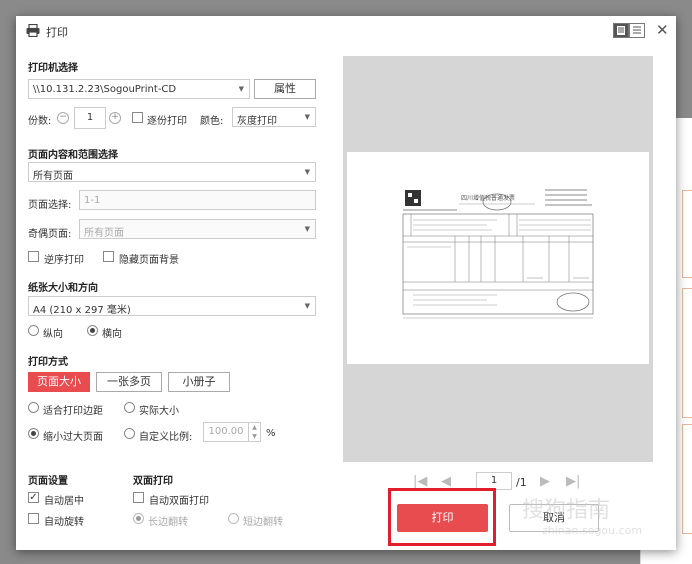 The image size is (692, 564). What do you see at coordinates (63, 118) in the screenshot?
I see `copies-decrement-button: −` at bounding box center [63, 118].